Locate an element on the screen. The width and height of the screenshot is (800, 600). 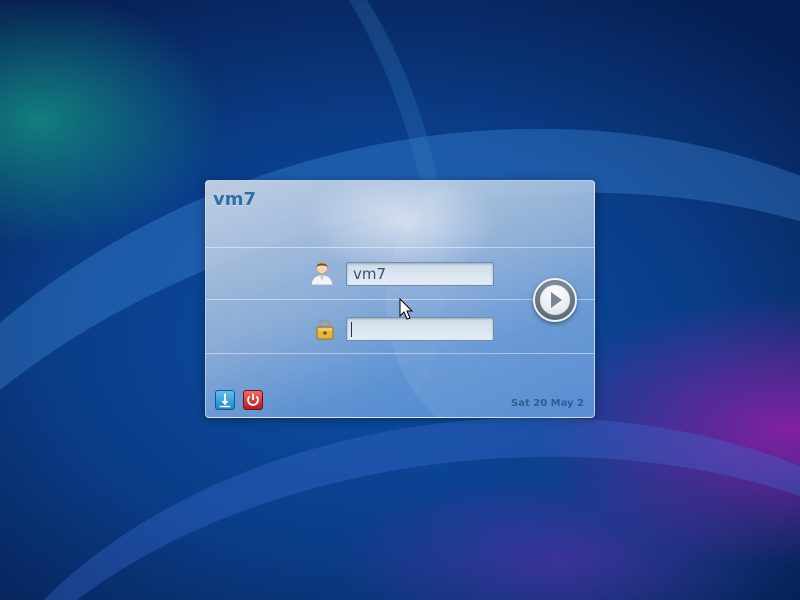
login-button is located at coordinates (555, 300).